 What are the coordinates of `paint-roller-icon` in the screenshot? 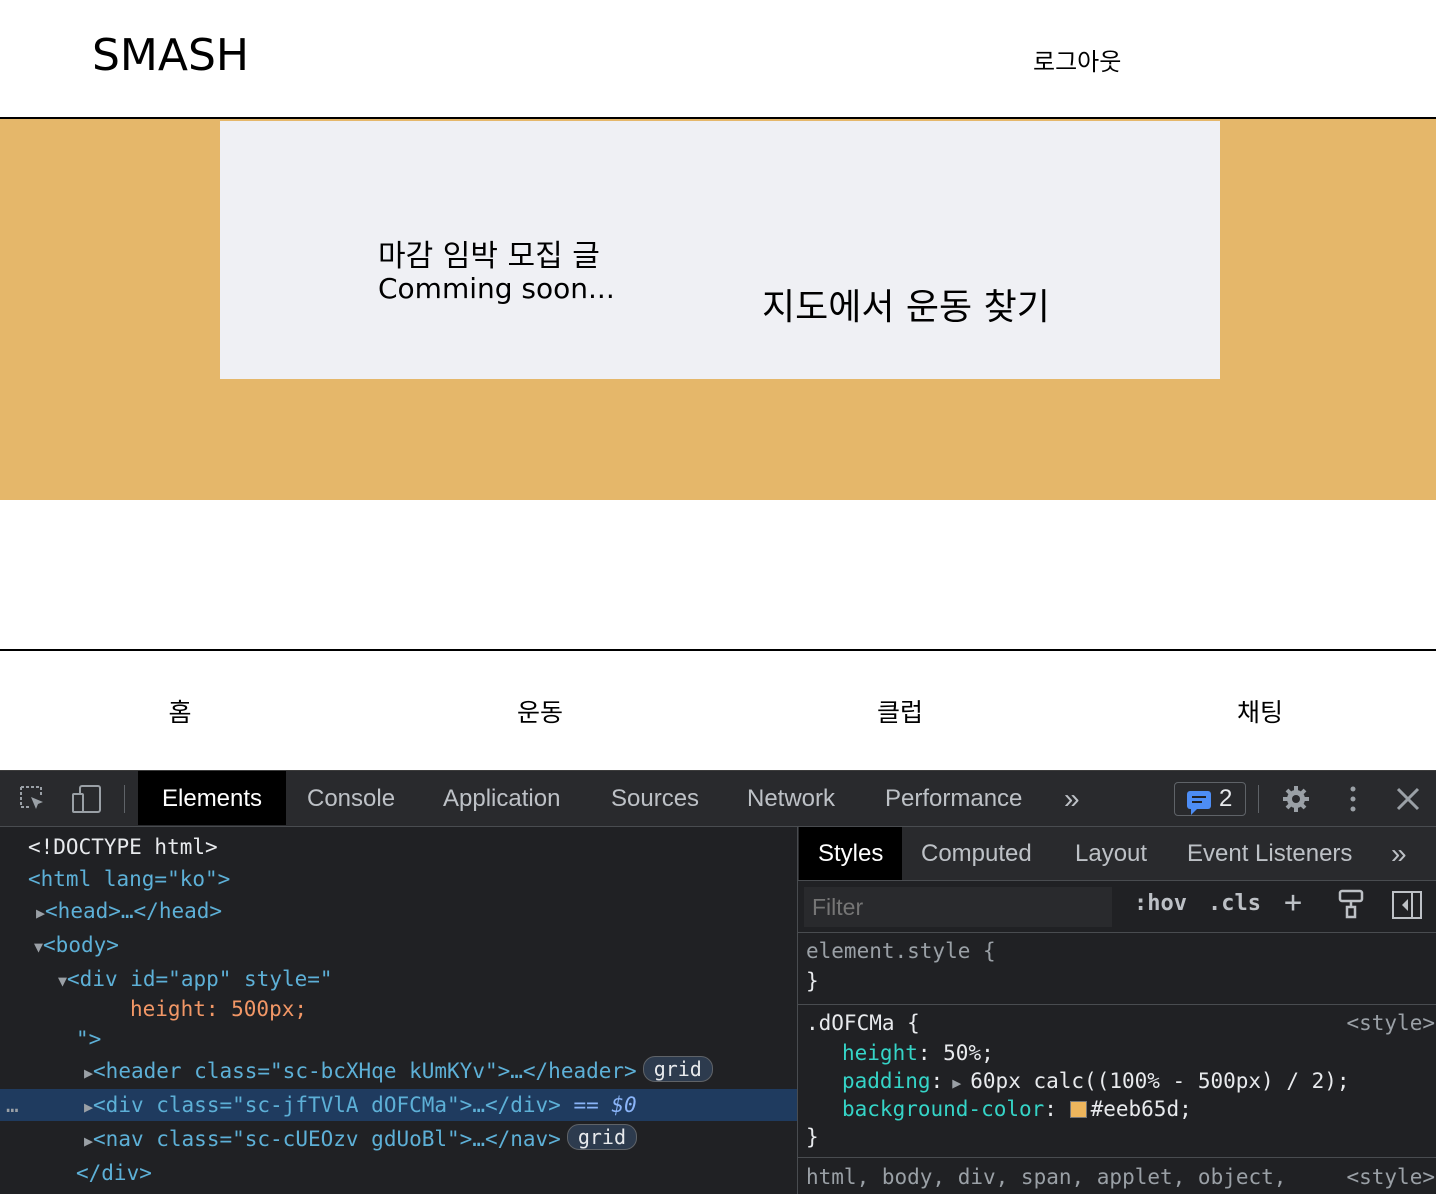 It's located at (1351, 907).